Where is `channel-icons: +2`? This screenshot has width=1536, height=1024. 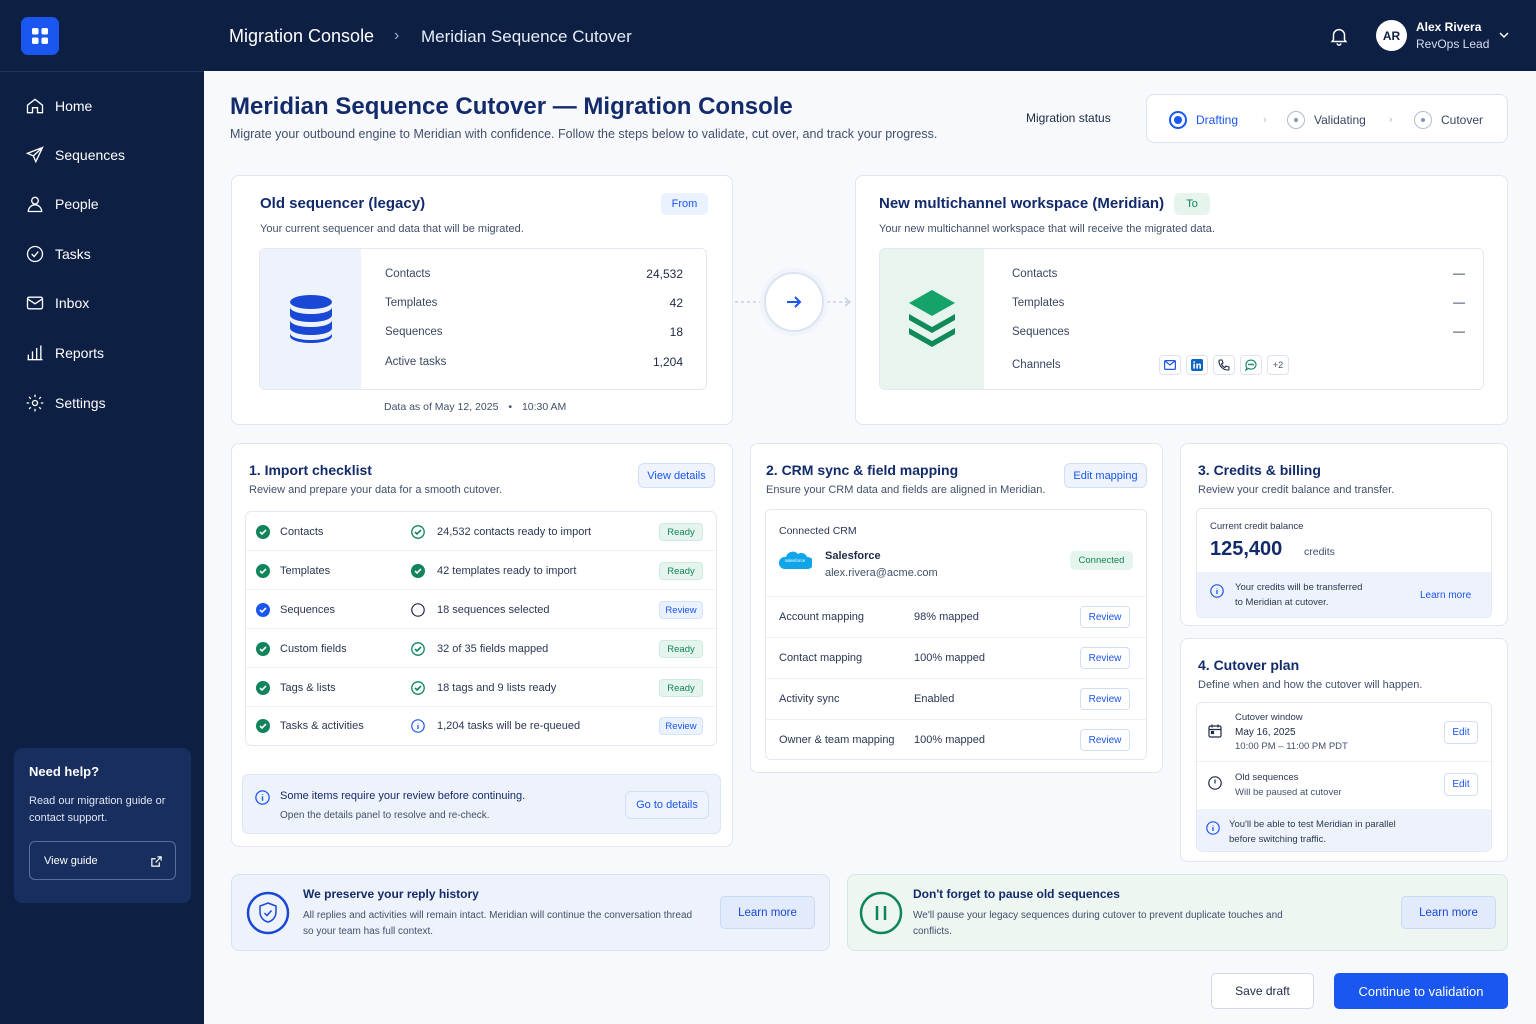 channel-icons: +2 is located at coordinates (1224, 365).